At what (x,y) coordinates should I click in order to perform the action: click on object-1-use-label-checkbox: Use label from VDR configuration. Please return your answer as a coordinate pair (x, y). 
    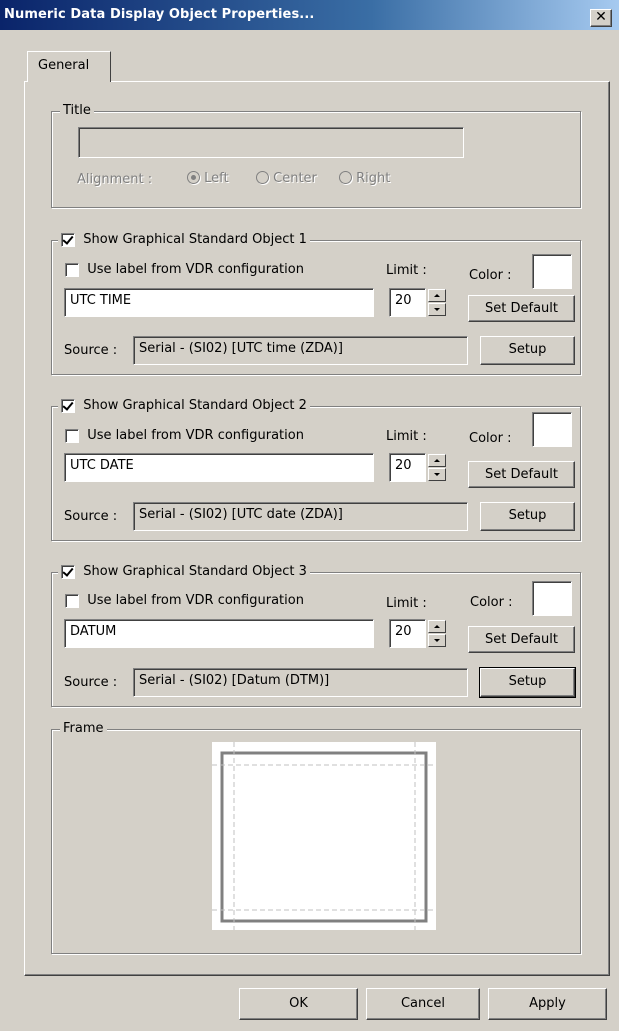
    Looking at the image, I should click on (184, 269).